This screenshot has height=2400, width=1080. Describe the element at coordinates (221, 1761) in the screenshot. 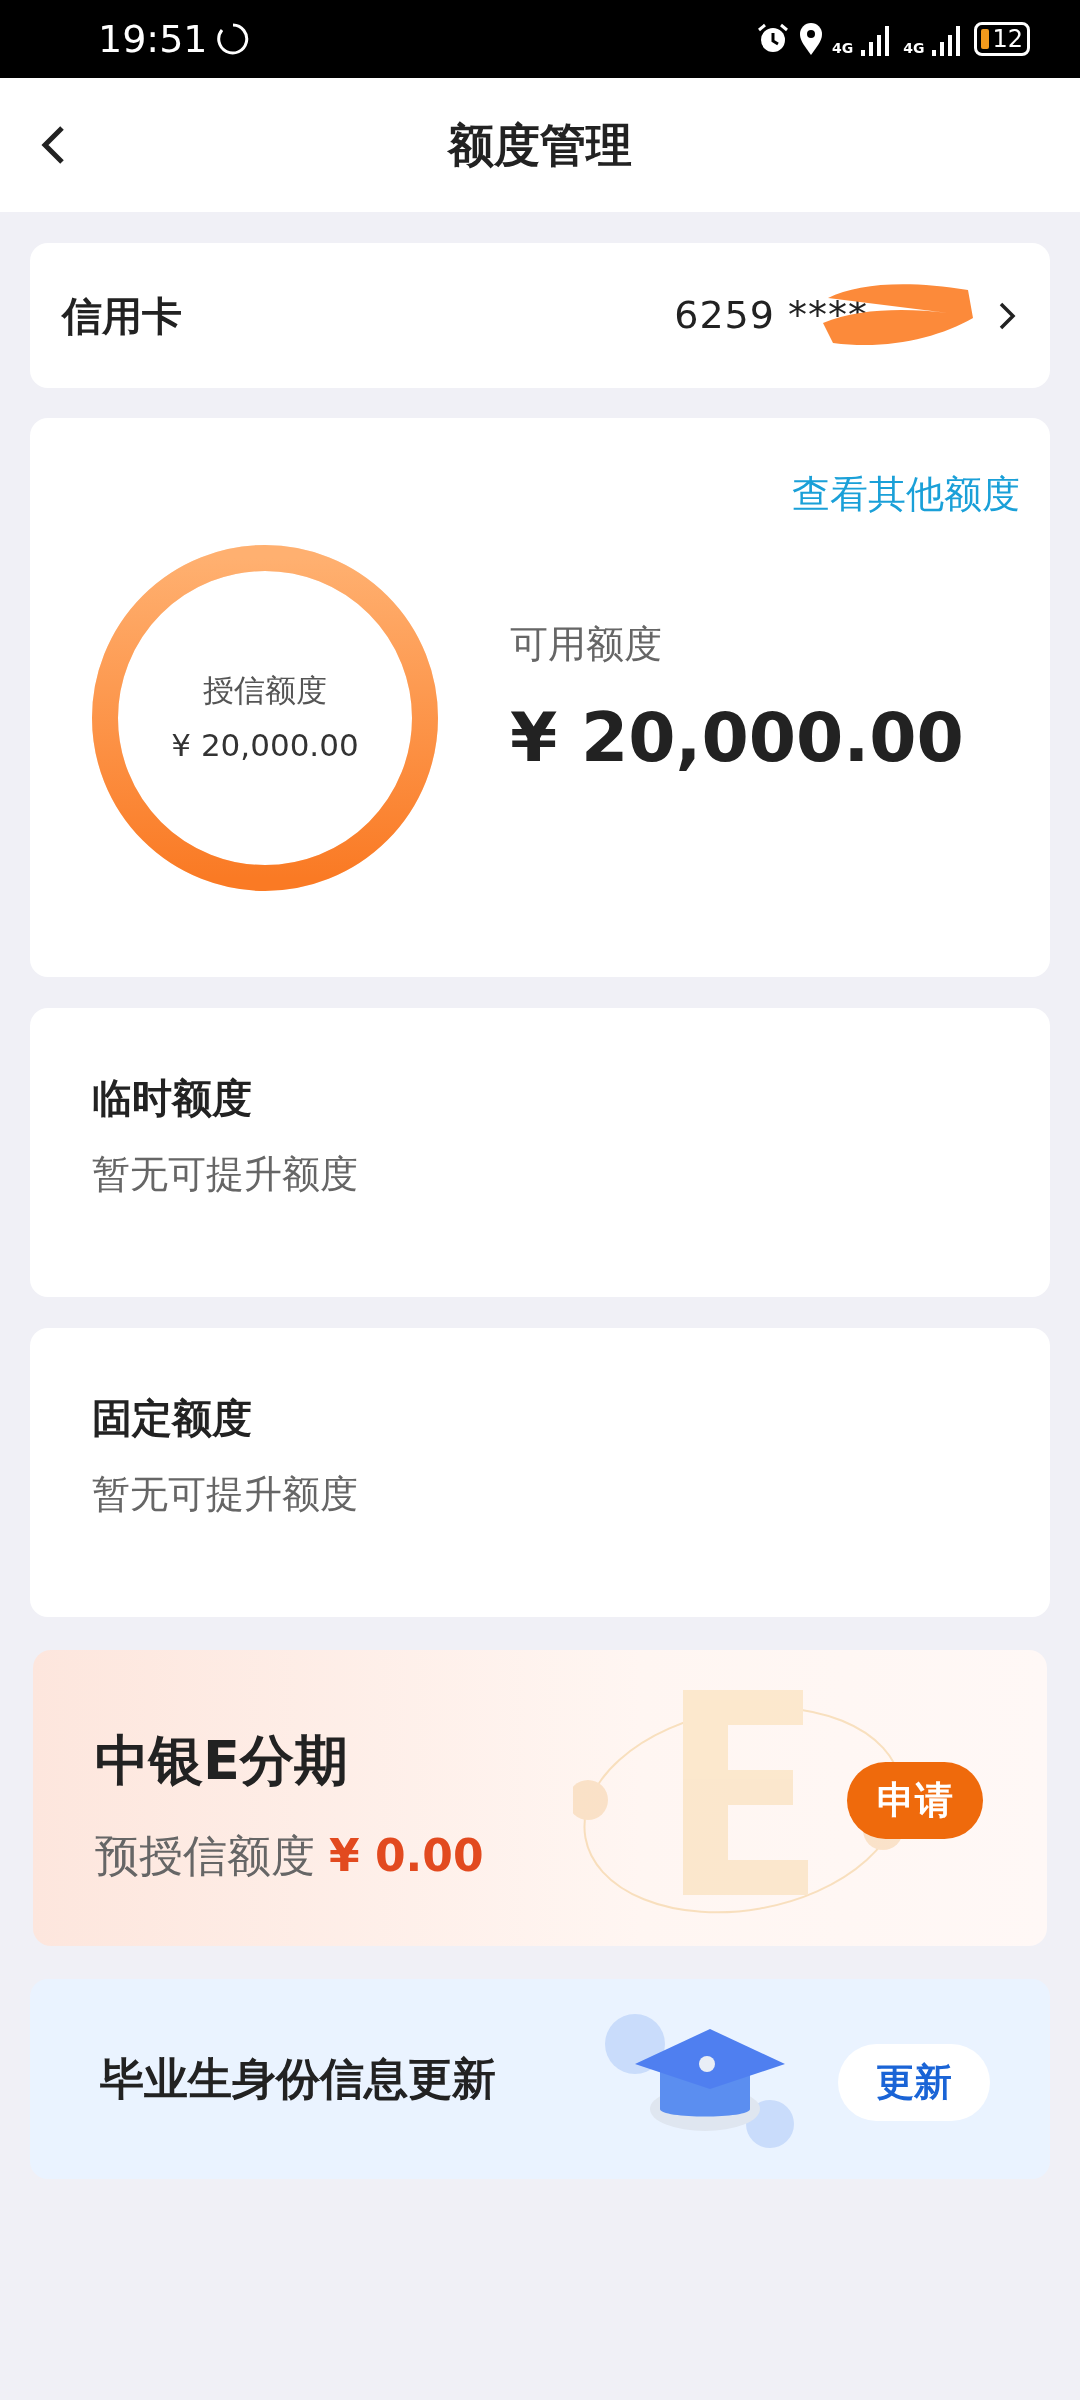

I see `installment-title: 中银E分期` at that location.